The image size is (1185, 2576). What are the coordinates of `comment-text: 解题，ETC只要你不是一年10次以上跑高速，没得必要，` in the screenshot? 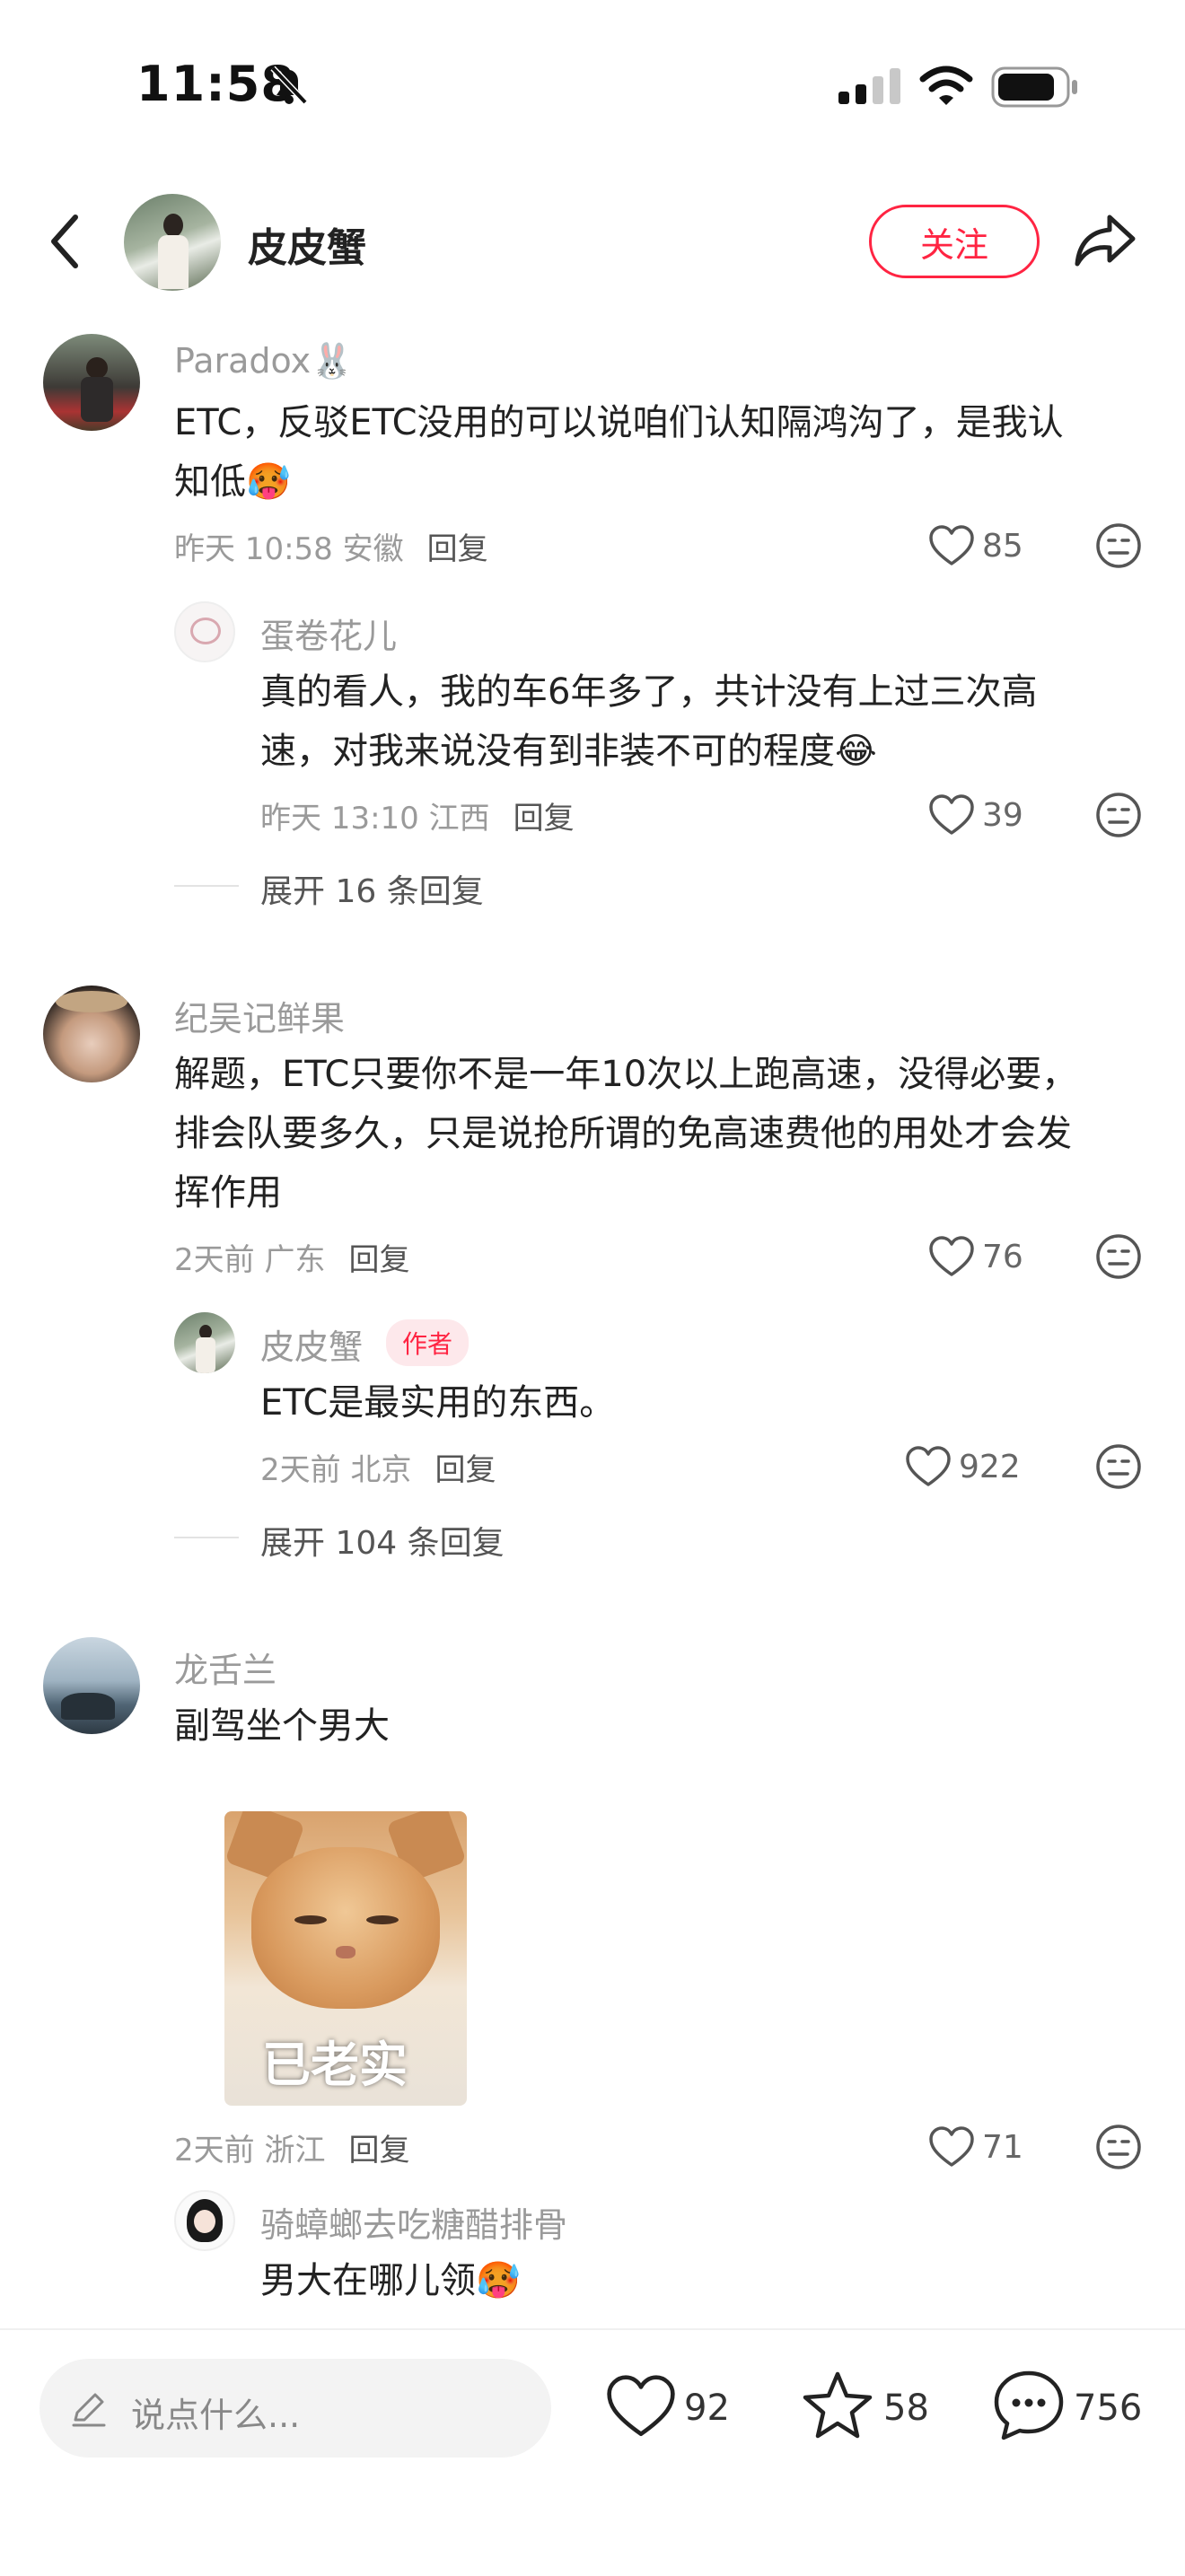 It's located at (626, 1074).